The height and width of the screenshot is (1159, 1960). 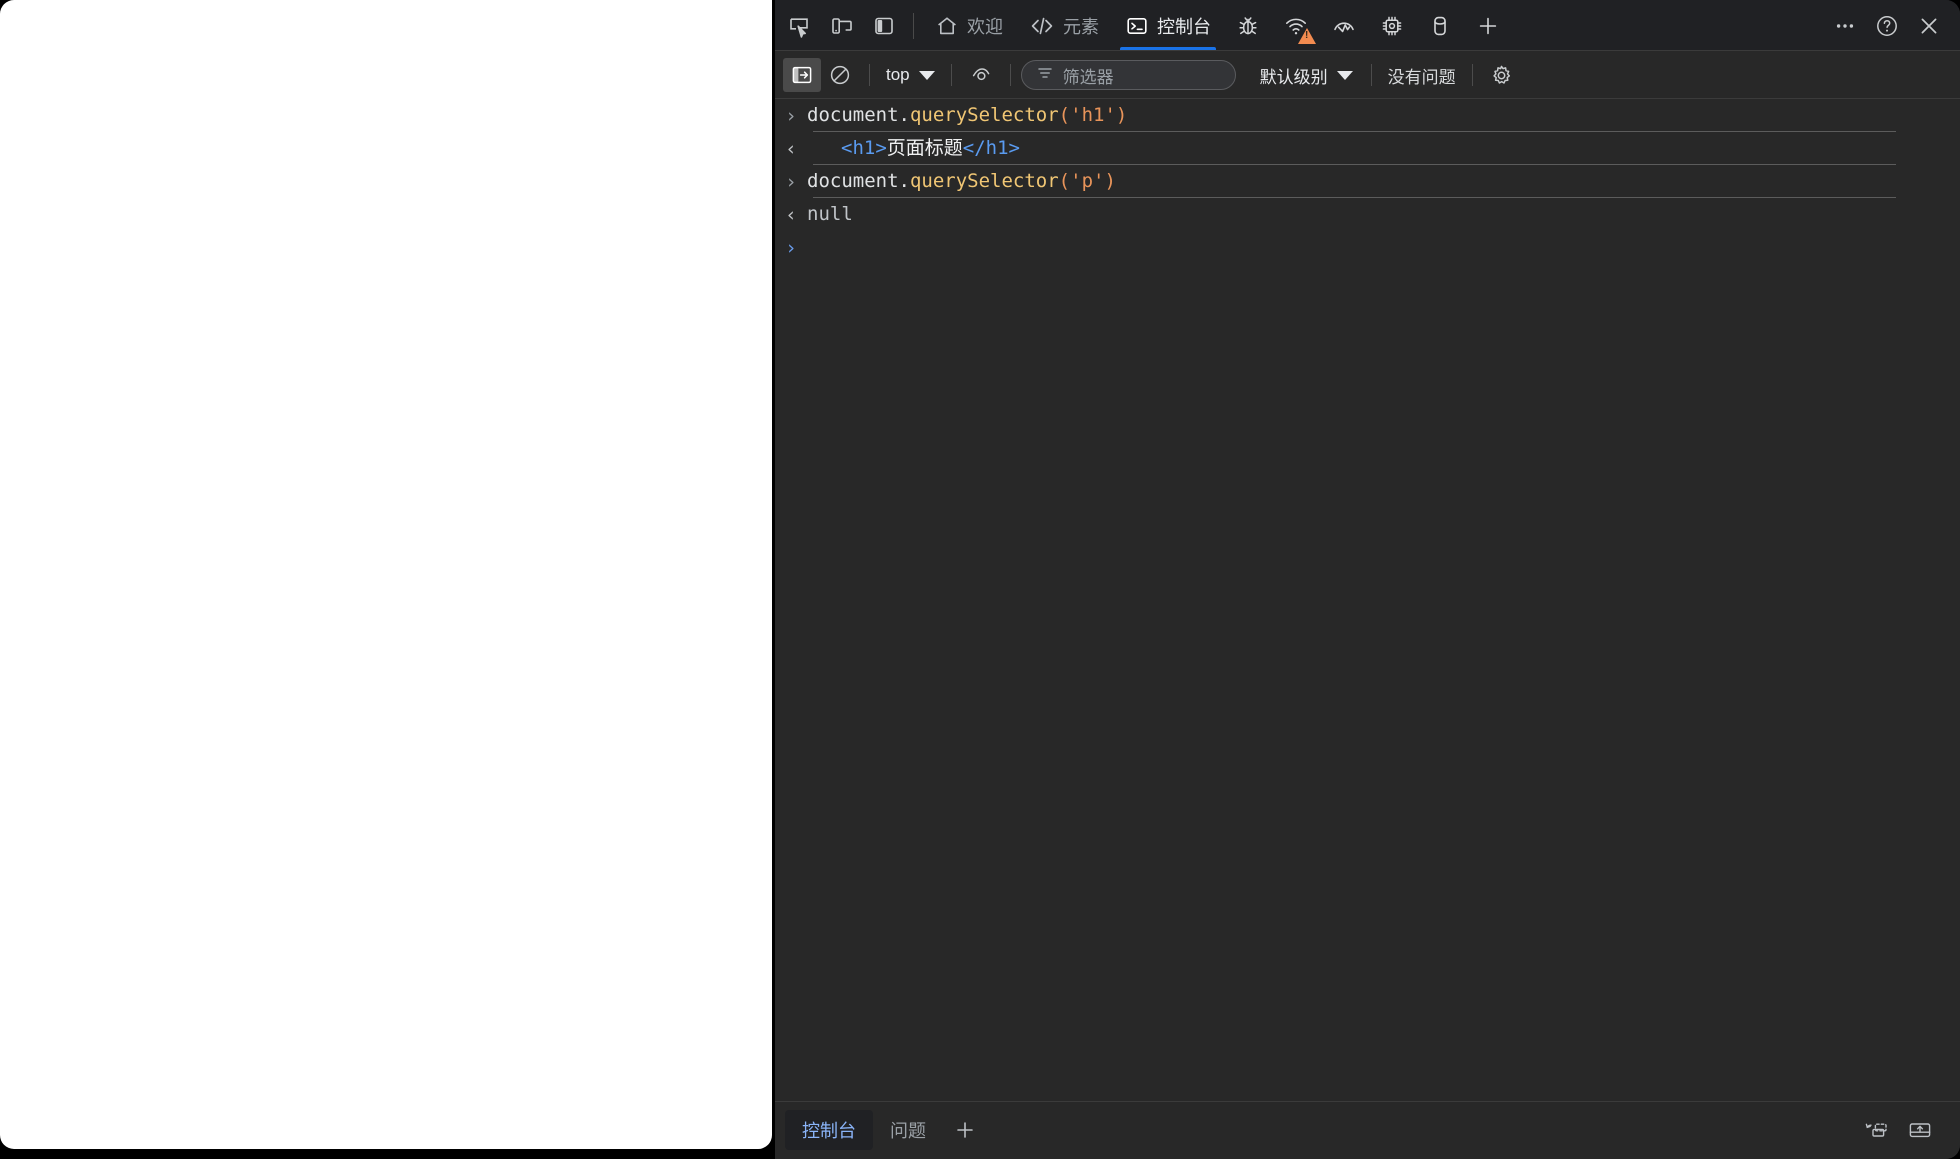 What do you see at coordinates (965, 1130) in the screenshot?
I see `drawer-add-tab-plus-icon` at bounding box center [965, 1130].